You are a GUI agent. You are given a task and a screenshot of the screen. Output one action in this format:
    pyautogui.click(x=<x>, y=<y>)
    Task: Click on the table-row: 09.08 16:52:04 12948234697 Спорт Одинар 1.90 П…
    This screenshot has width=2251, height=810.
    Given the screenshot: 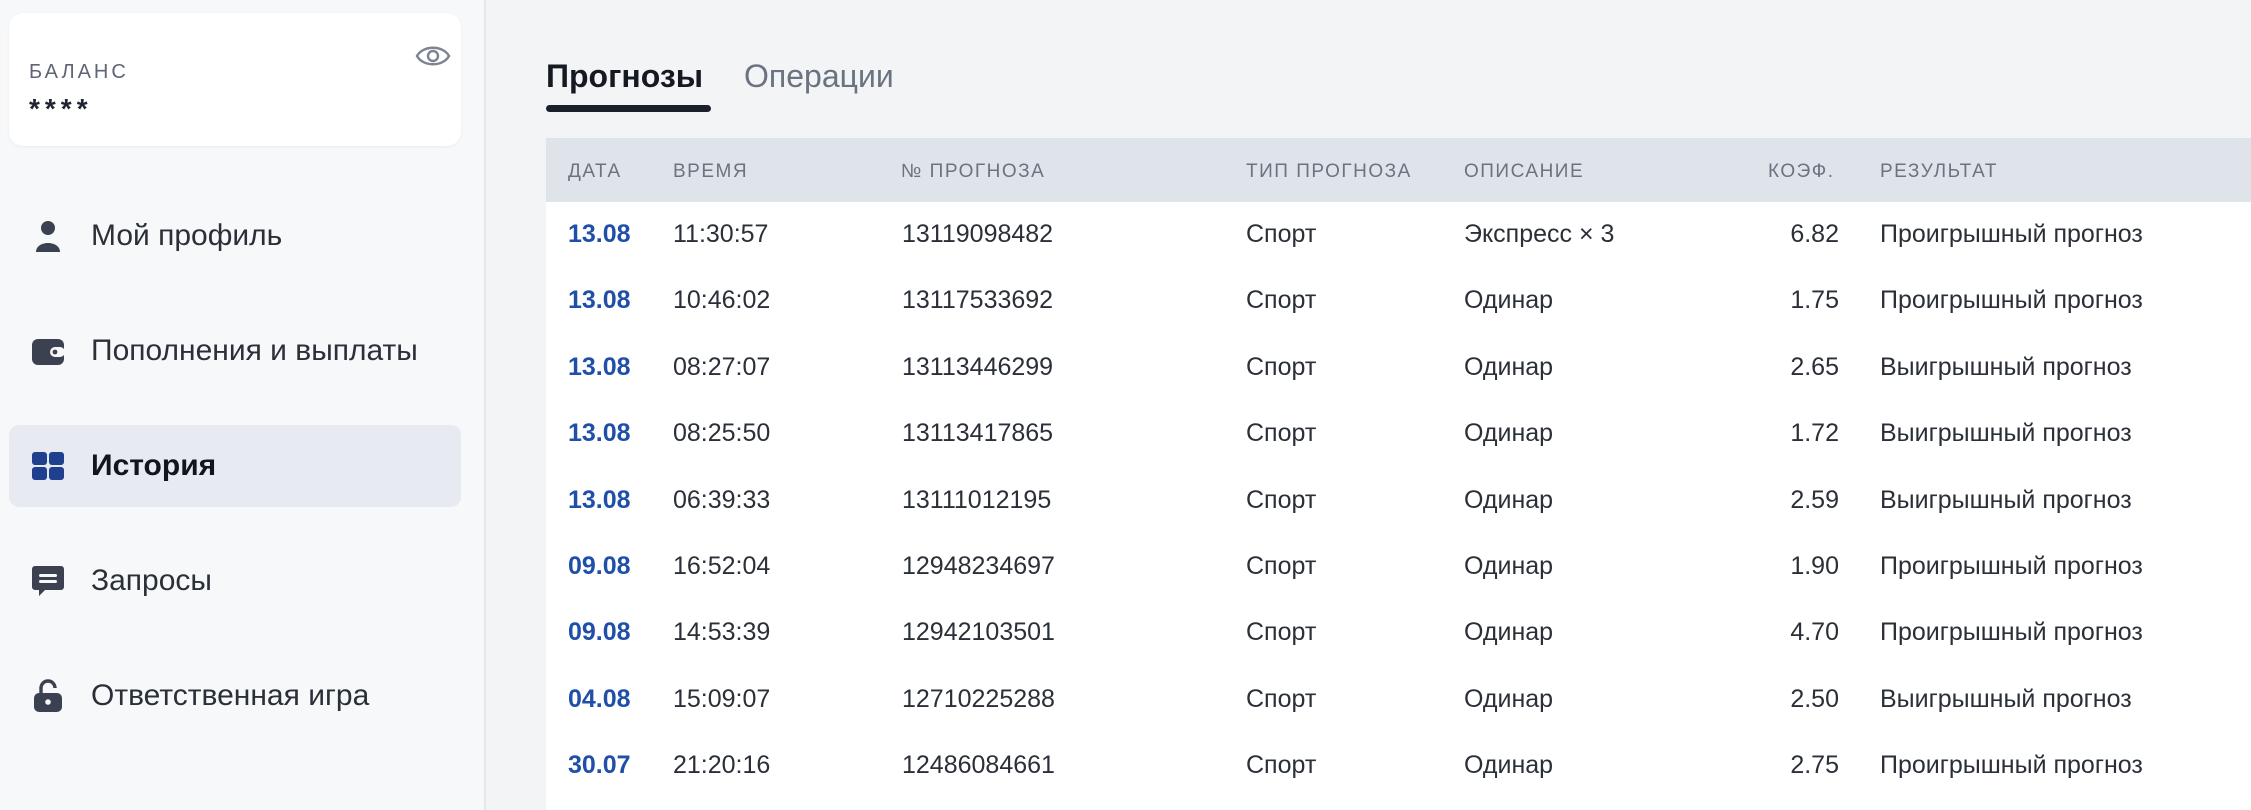 What is the action you would take?
    pyautogui.click(x=1398, y=567)
    